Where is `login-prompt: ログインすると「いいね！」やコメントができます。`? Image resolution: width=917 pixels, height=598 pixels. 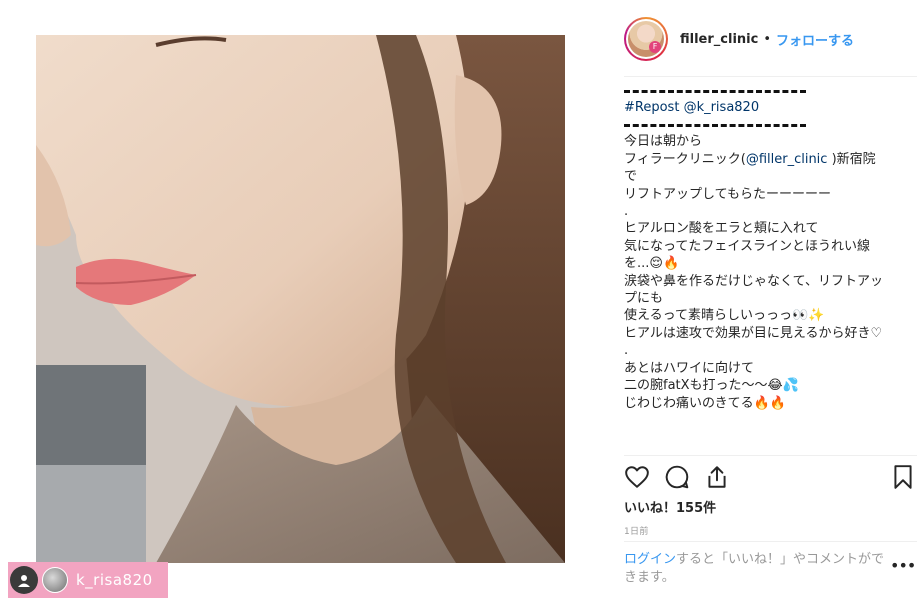 login-prompt: ログインすると「いいね！」やコメントができます。 is located at coordinates (756, 569).